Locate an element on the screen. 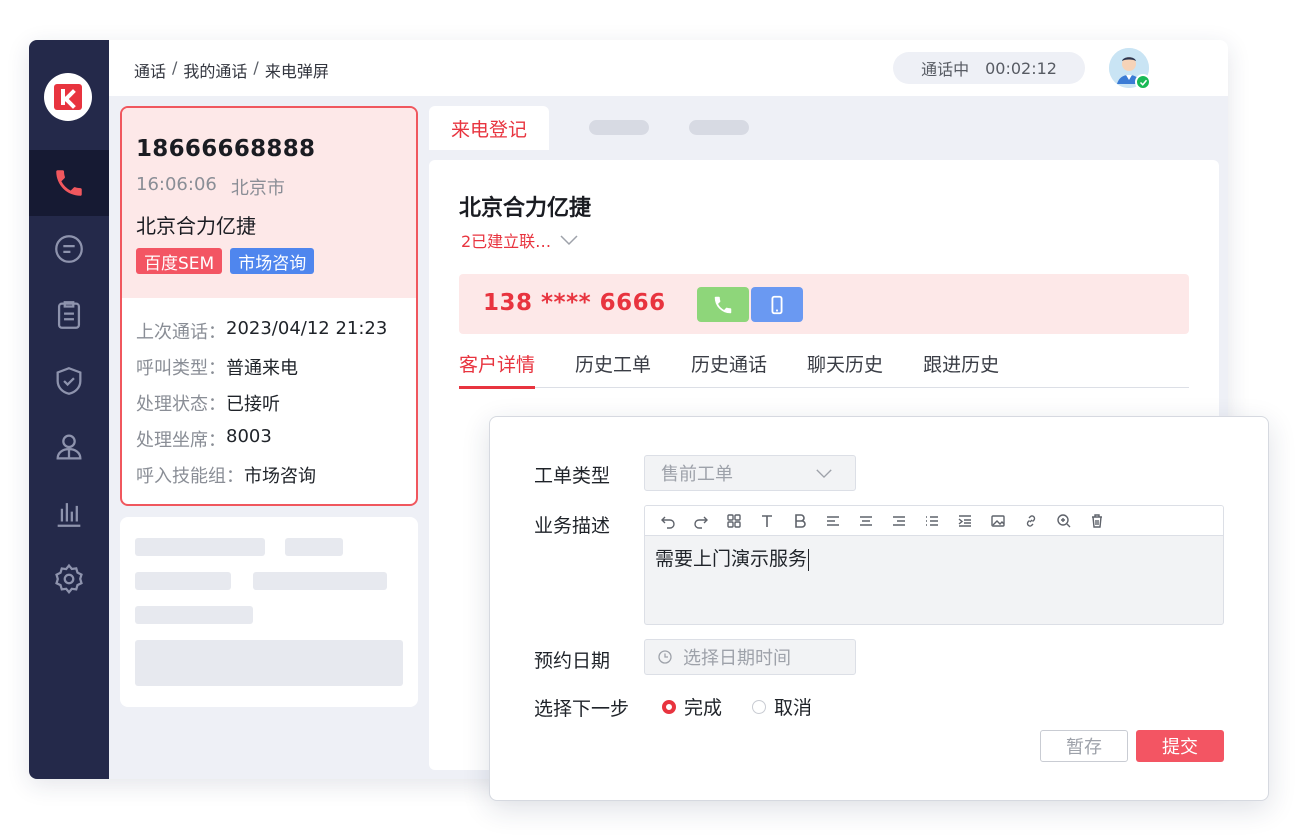 Image resolution: width=1300 pixels, height=840 pixels. list-icon is located at coordinates (932, 521).